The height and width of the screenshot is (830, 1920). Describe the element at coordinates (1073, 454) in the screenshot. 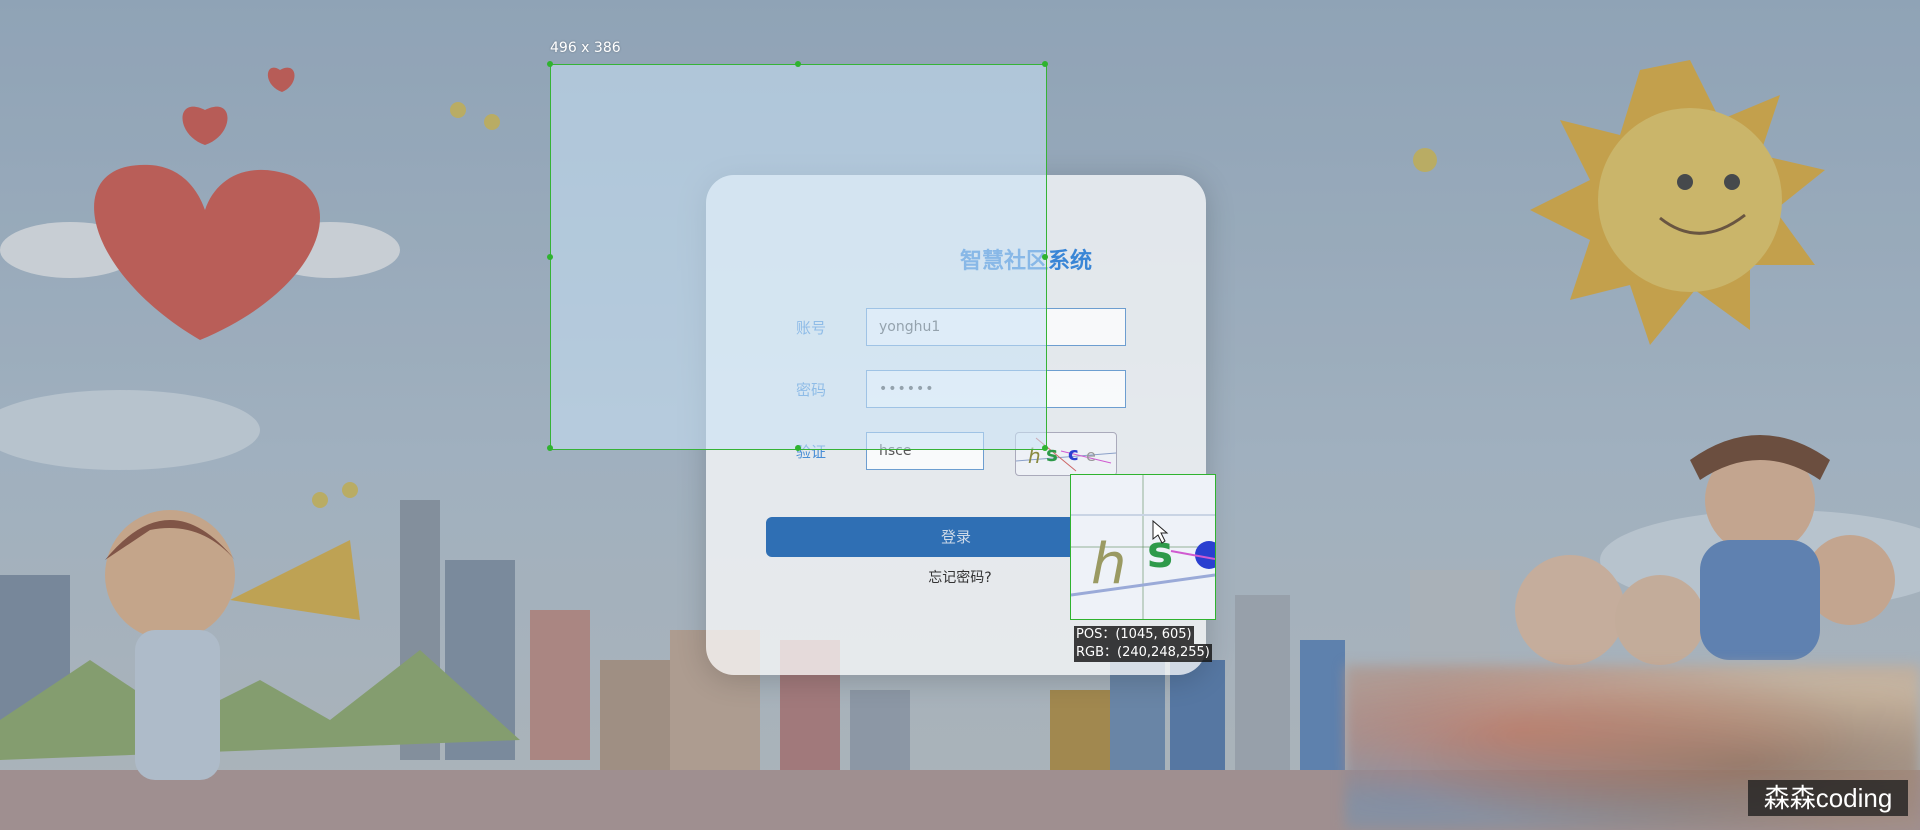

I see `svg-text: c` at that location.